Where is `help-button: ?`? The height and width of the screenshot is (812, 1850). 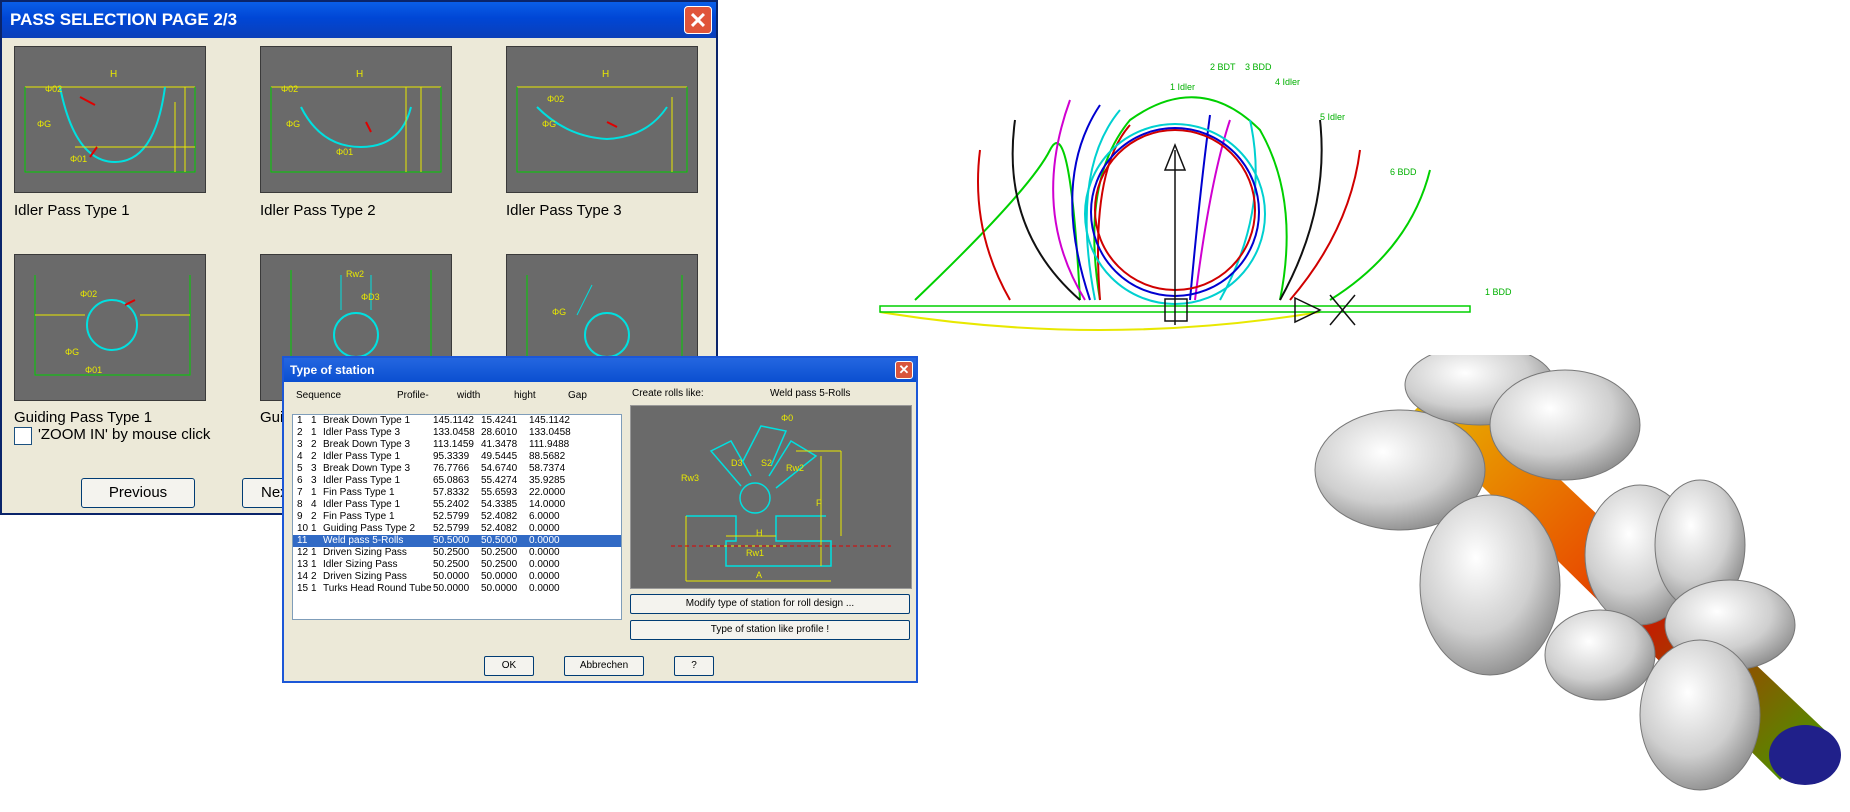
help-button: ? is located at coordinates (694, 666).